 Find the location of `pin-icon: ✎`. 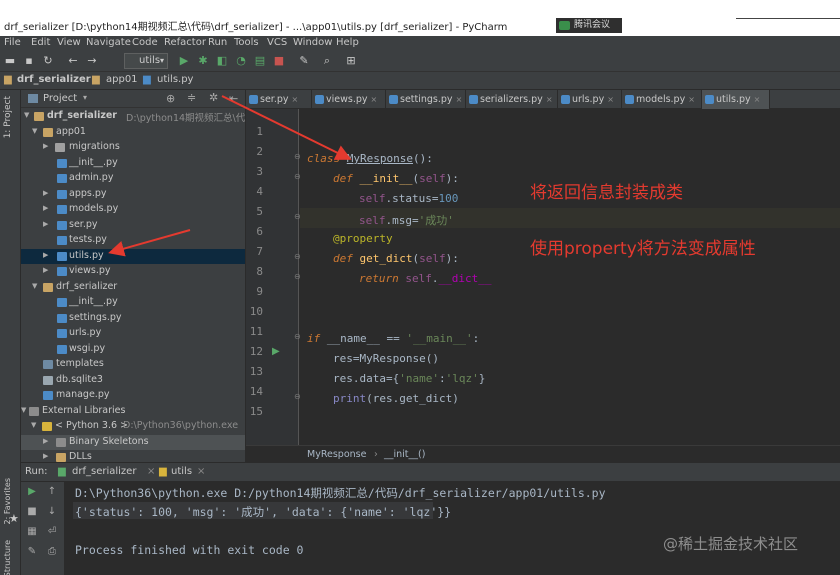

pin-icon: ✎ is located at coordinates (32, 551).